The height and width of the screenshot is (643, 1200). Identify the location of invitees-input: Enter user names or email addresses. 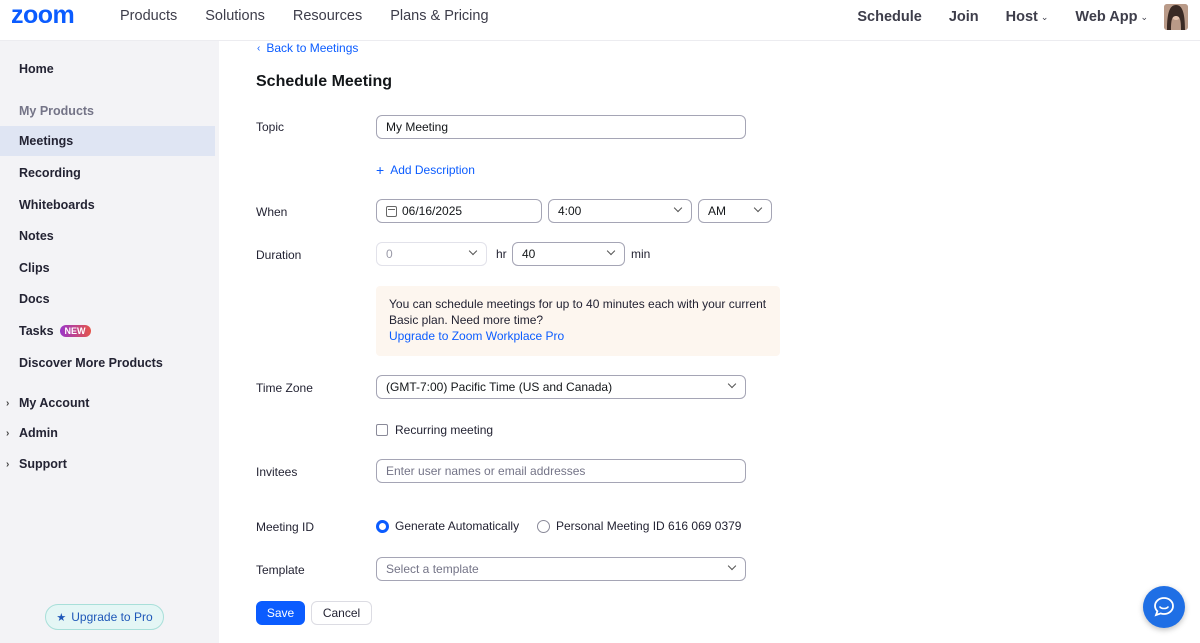
(561, 471).